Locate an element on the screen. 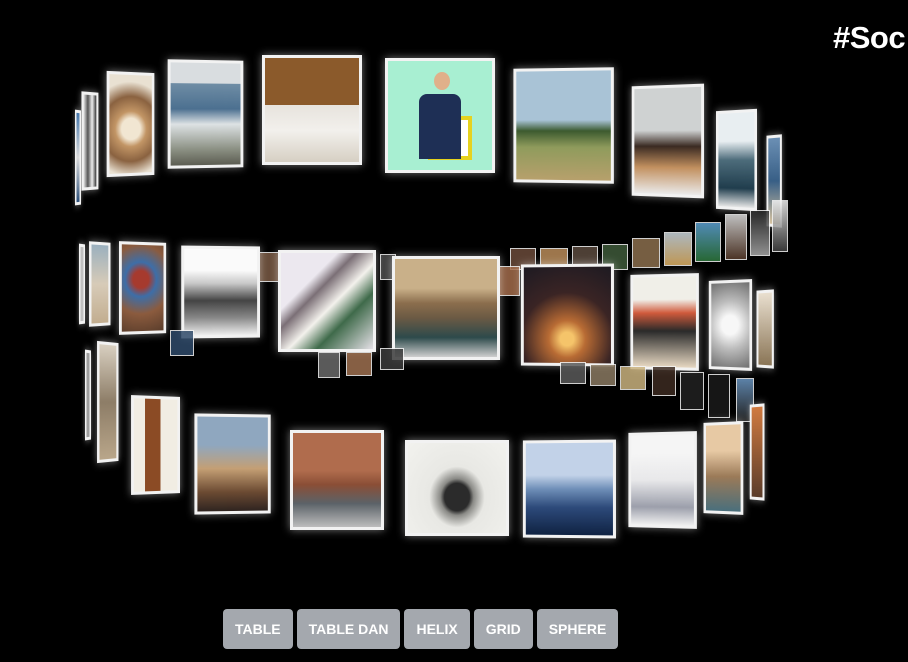  grid-button: GRID is located at coordinates (503, 629).